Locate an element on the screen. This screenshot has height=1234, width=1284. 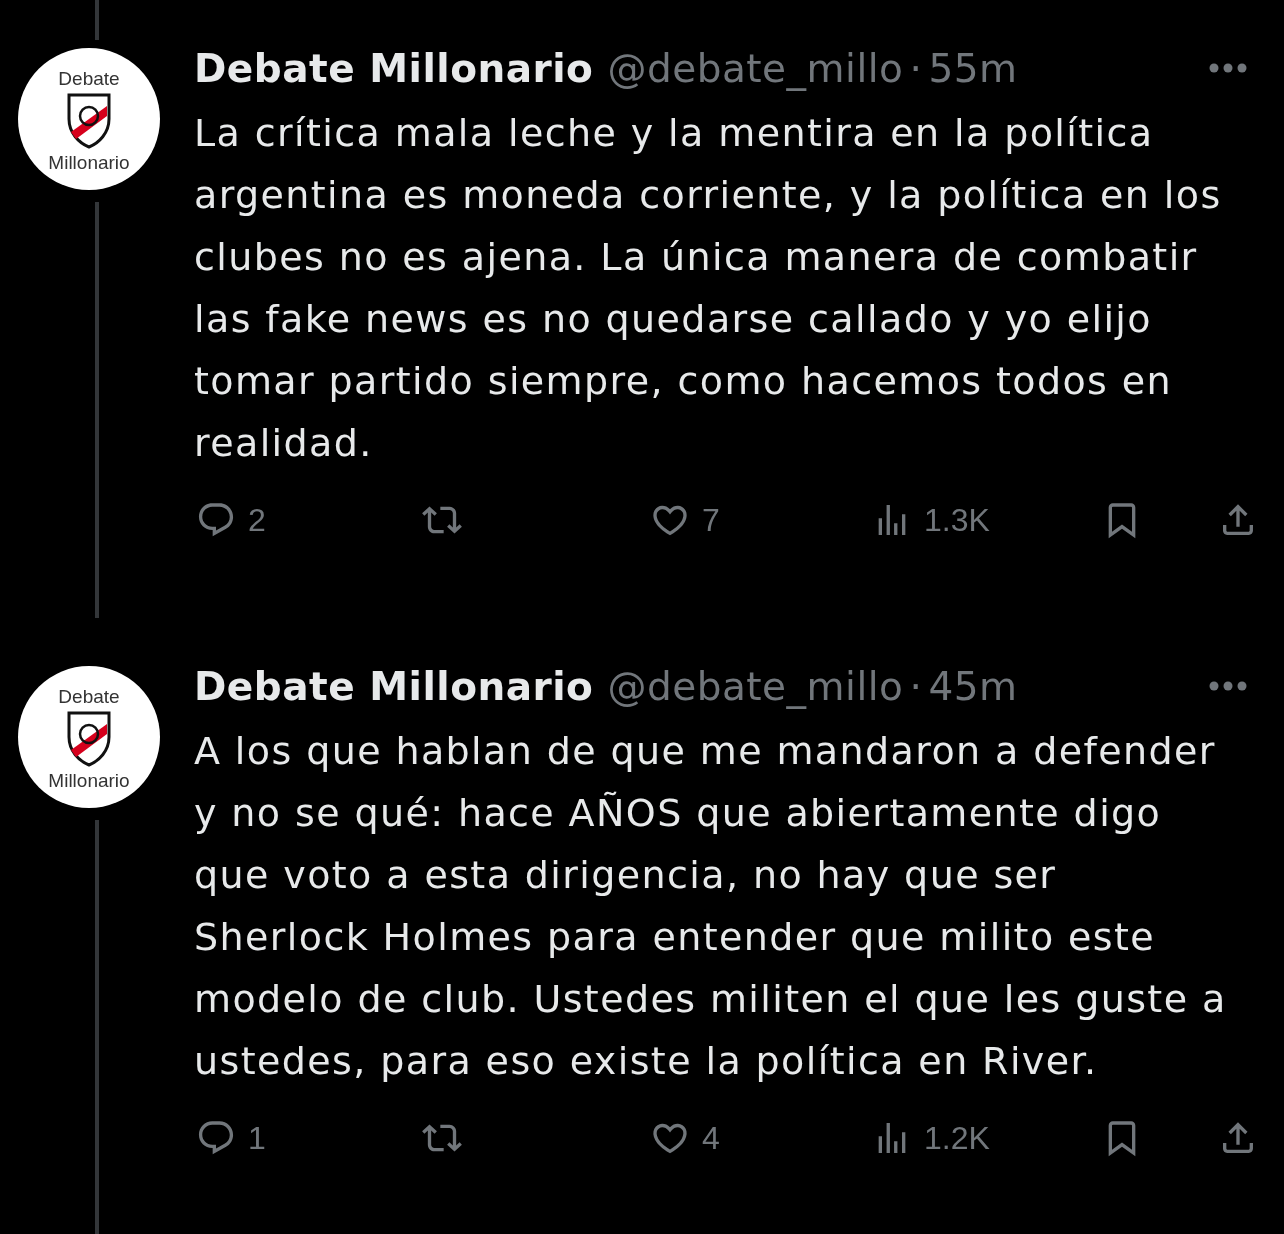
reply-count: 1 is located at coordinates (257, 1138).